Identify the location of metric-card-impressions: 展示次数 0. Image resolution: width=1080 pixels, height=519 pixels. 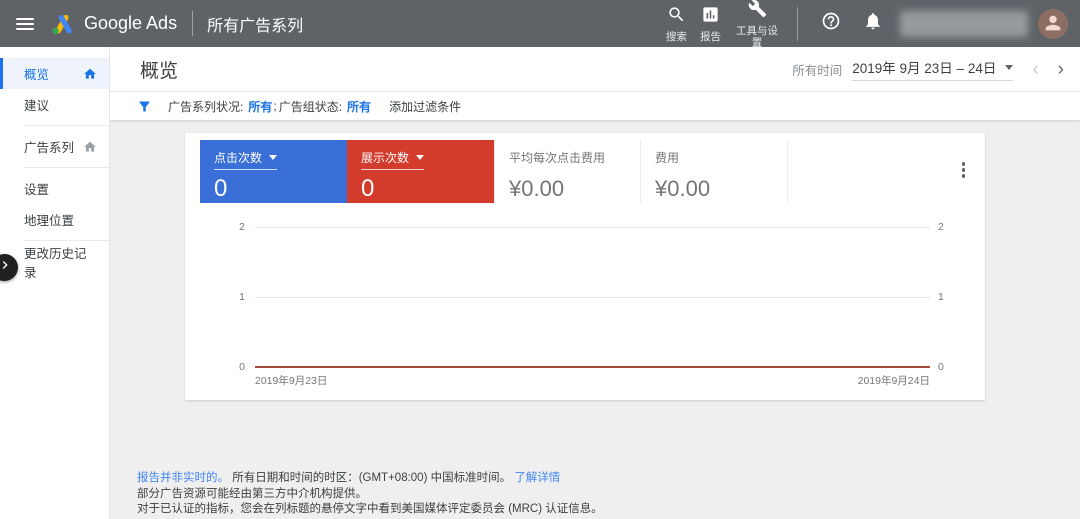
(420, 171).